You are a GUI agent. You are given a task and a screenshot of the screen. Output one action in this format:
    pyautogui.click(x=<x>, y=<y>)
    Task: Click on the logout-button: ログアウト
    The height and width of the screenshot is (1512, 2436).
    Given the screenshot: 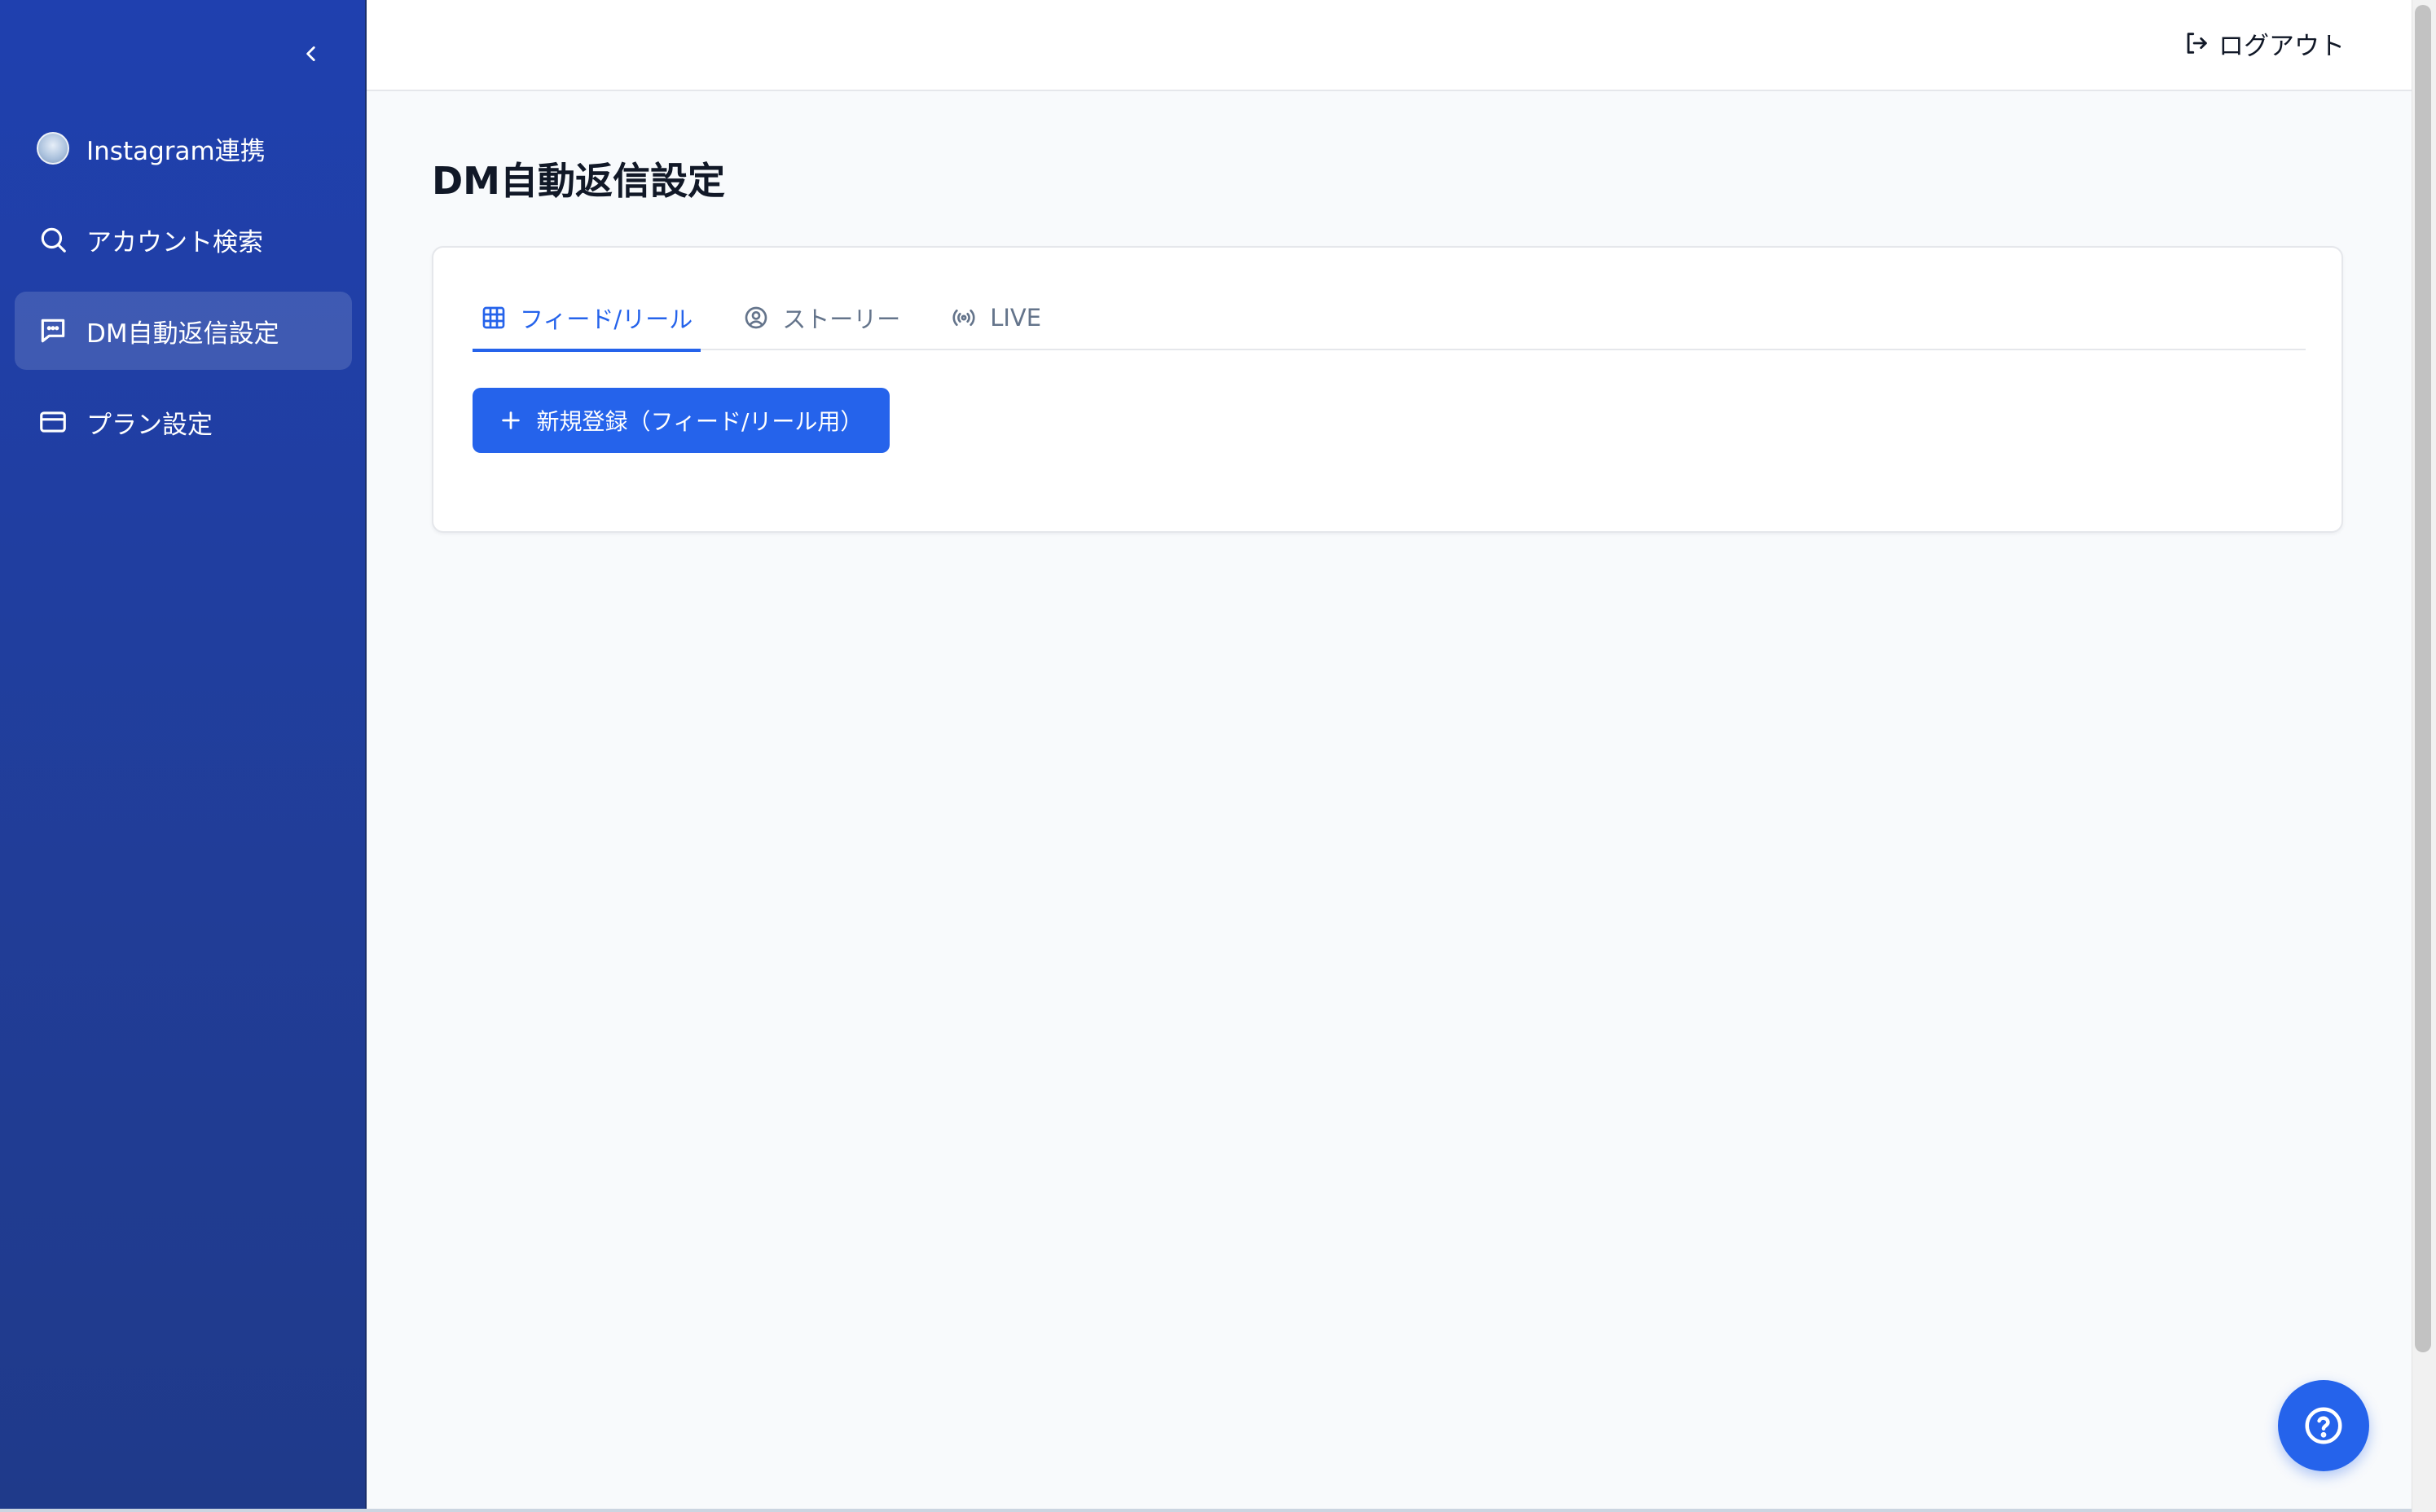 What is the action you would take?
    pyautogui.click(x=2264, y=43)
    